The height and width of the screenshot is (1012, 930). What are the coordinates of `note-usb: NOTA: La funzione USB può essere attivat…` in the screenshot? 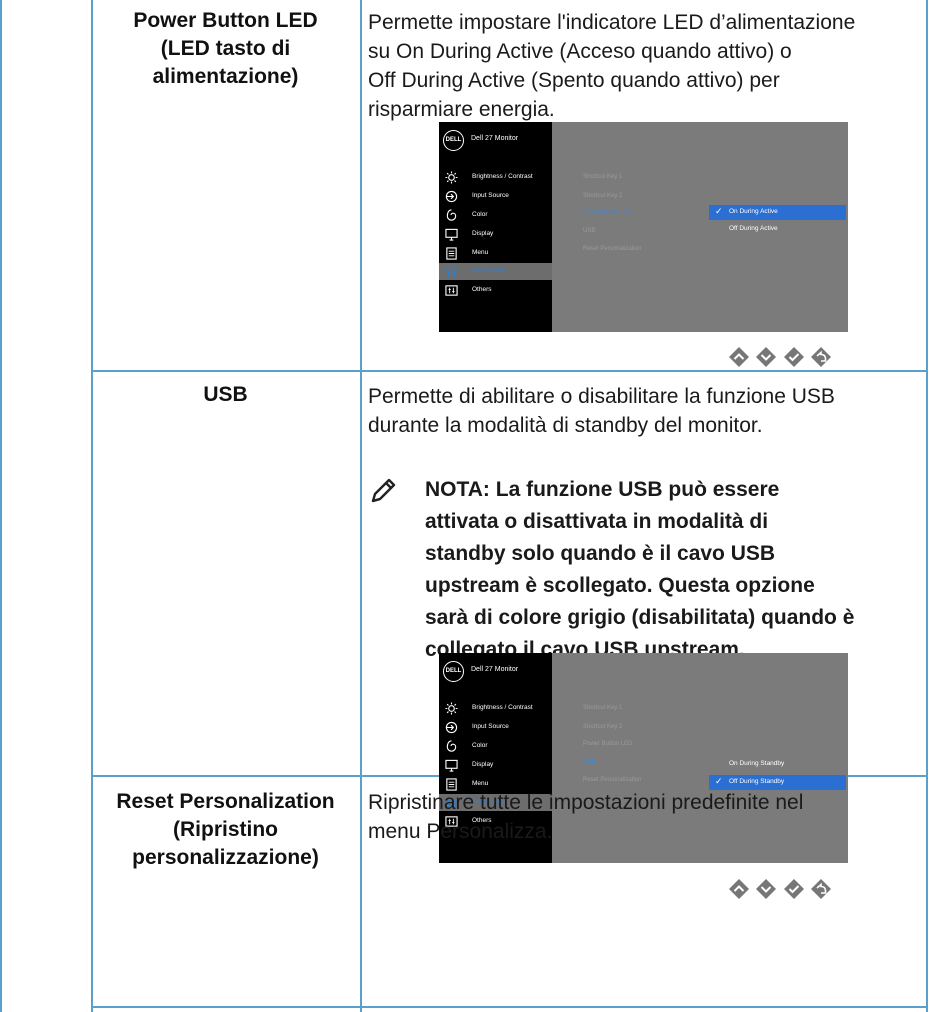 It's located at (675, 570).